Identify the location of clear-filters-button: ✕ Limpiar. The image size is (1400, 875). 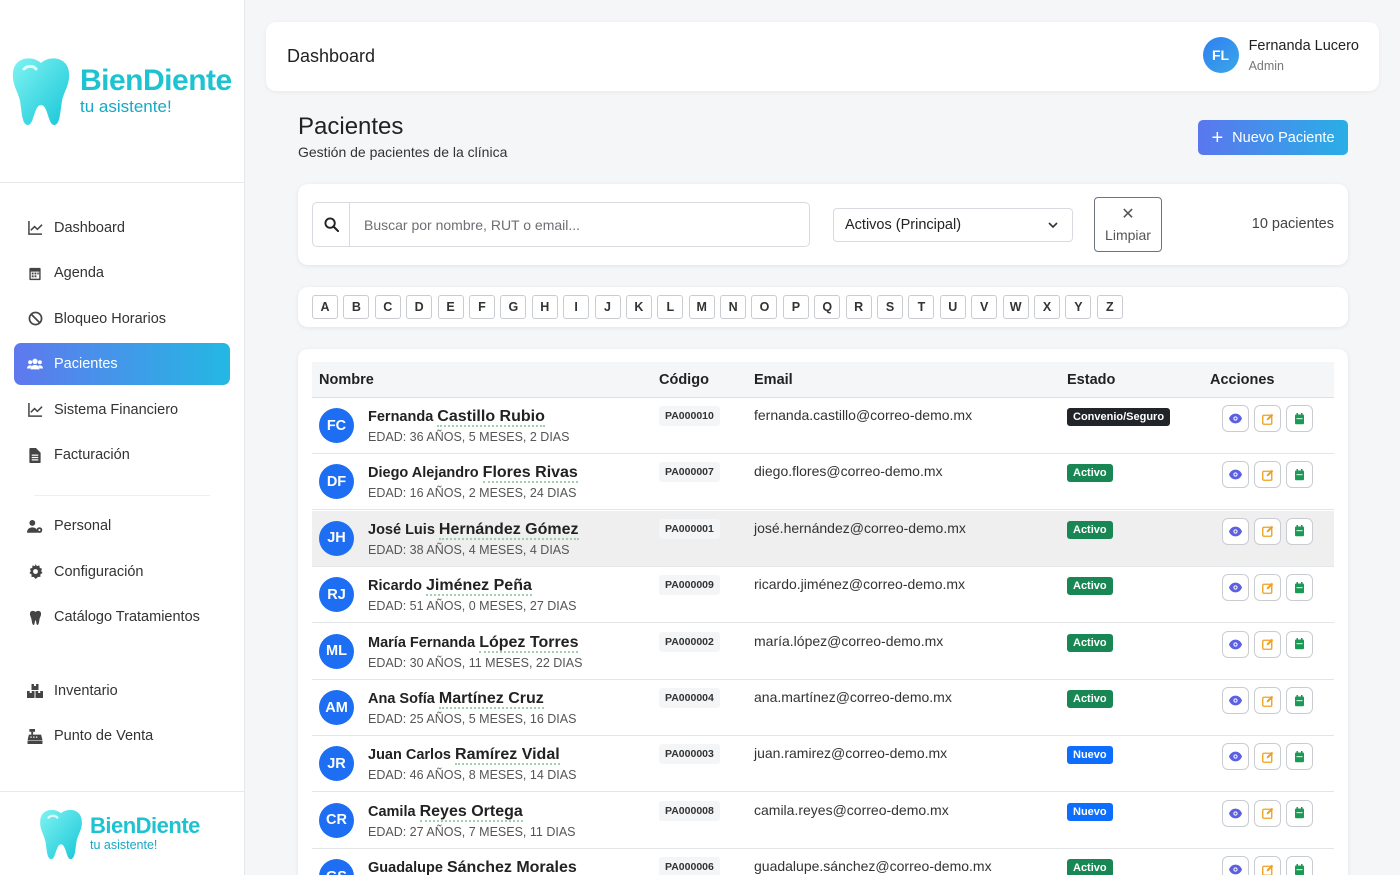
(1128, 224).